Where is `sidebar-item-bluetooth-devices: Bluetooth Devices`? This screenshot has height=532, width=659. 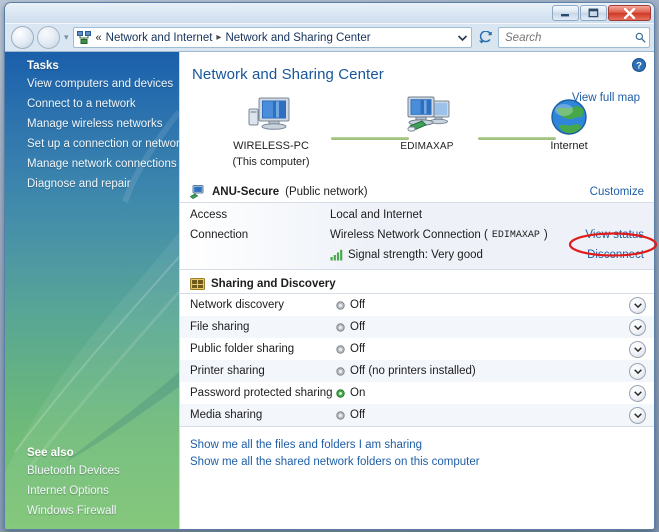 sidebar-item-bluetooth-devices: Bluetooth Devices is located at coordinates (92, 471).